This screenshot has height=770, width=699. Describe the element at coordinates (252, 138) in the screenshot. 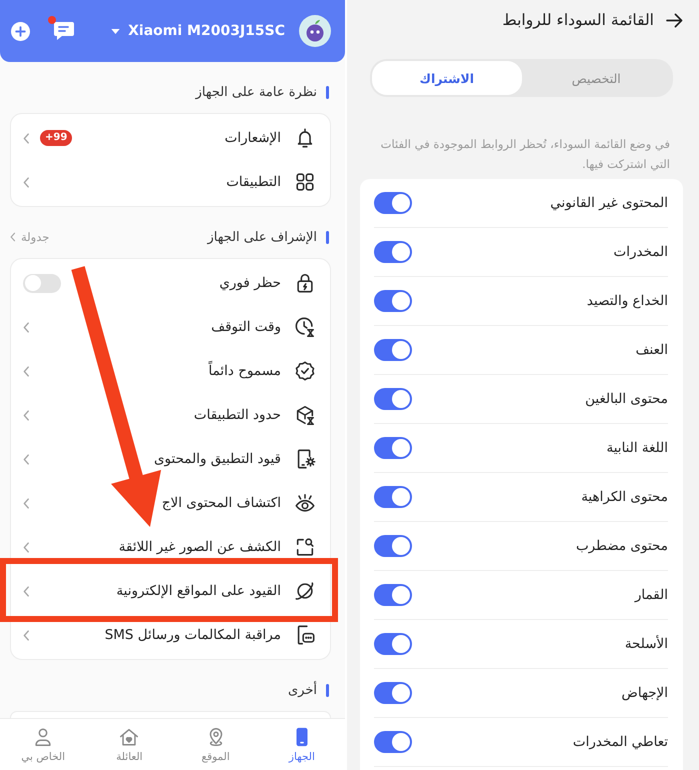

I see `menu-item-label: الإشعارات` at that location.